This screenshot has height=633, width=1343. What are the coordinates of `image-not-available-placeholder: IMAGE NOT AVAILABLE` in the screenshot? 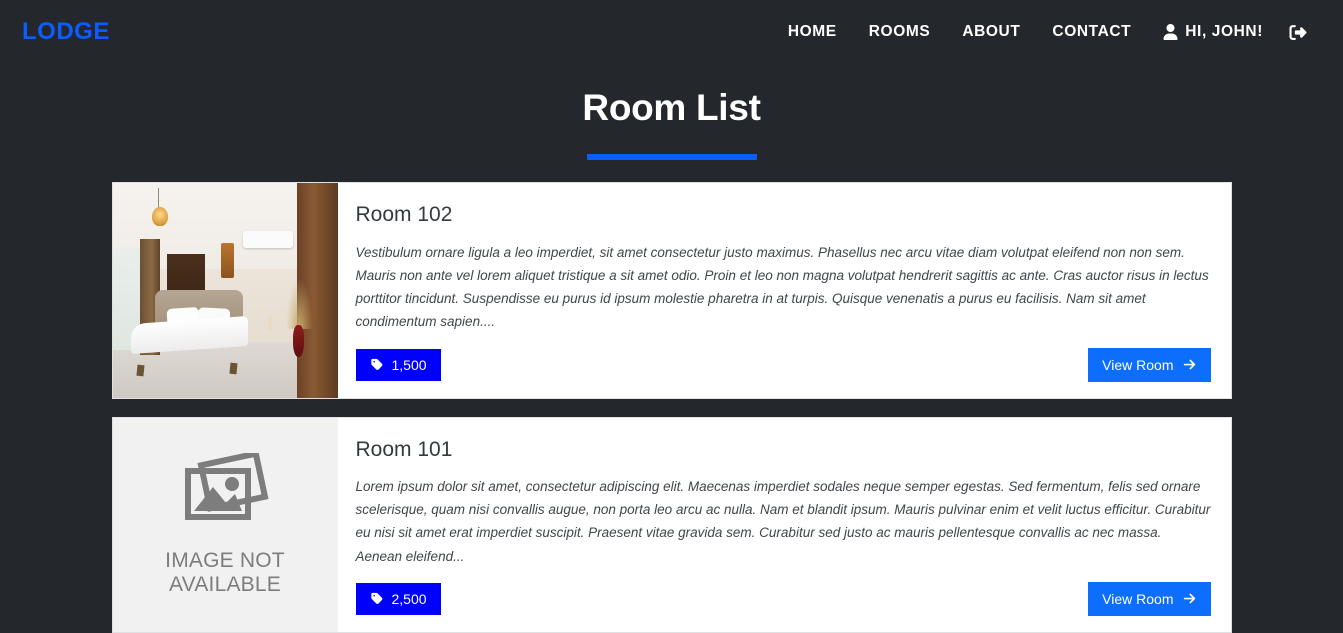 It's located at (225, 524).